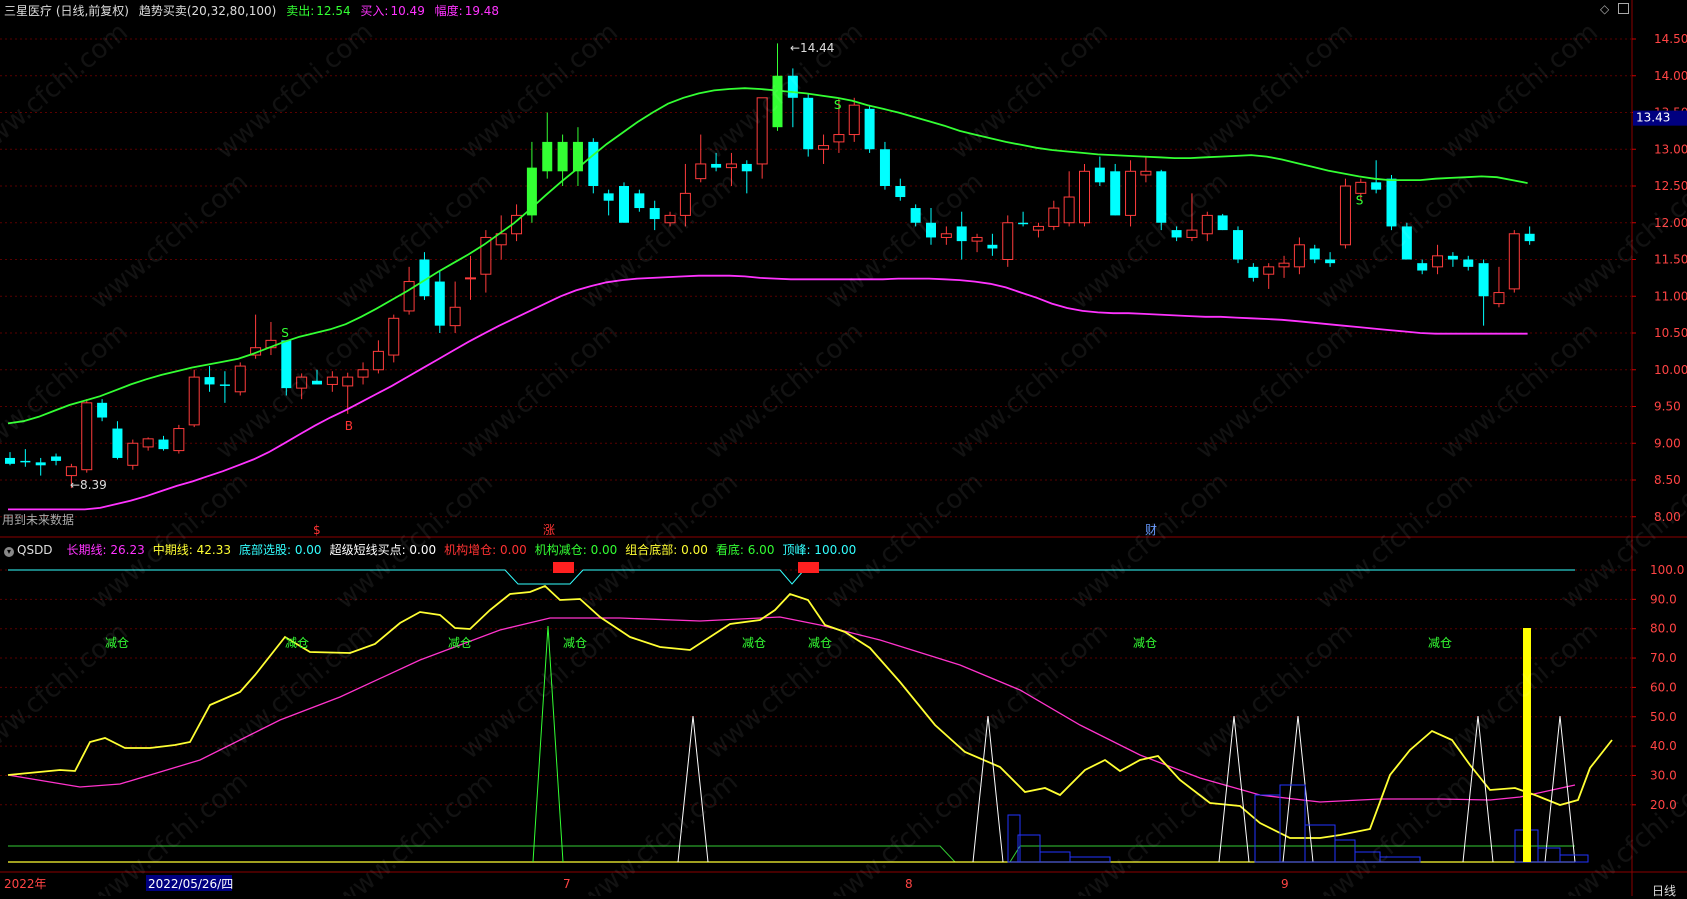  Describe the element at coordinates (563, 567) in the screenshot. I see `institution-add-block` at that location.